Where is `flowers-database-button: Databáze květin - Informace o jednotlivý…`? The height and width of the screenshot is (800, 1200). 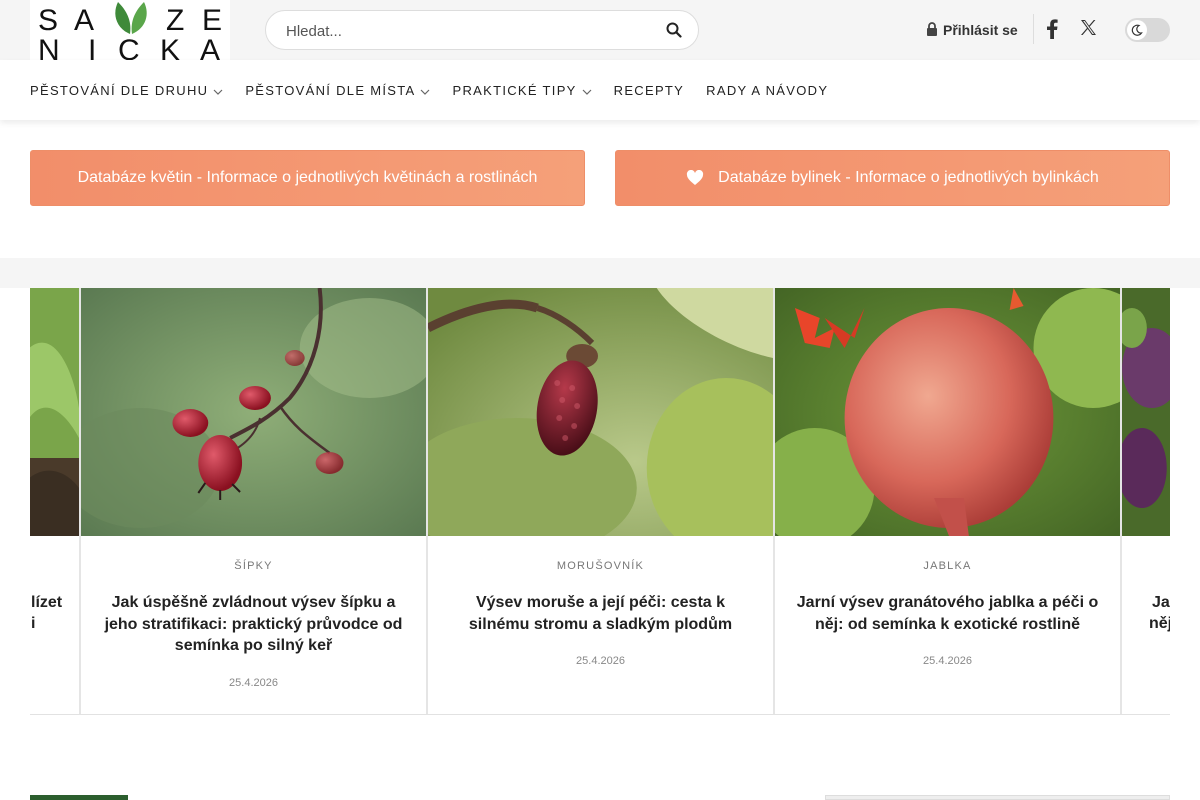
flowers-database-button: Databáze květin - Informace o jednotlivý… is located at coordinates (307, 178).